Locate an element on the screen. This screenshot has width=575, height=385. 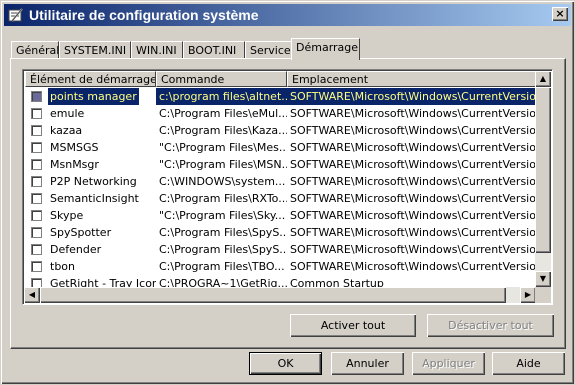
column-header-item: Élément de démarrage is located at coordinates (90, 79).